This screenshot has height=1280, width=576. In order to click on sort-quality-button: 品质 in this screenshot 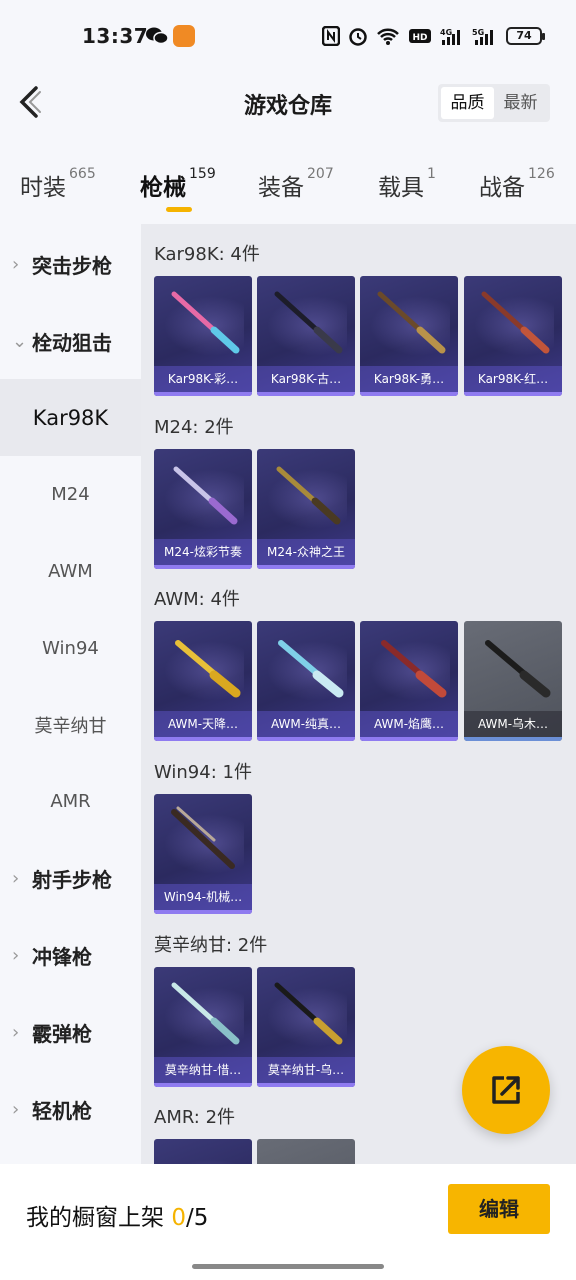, I will do `click(467, 103)`.